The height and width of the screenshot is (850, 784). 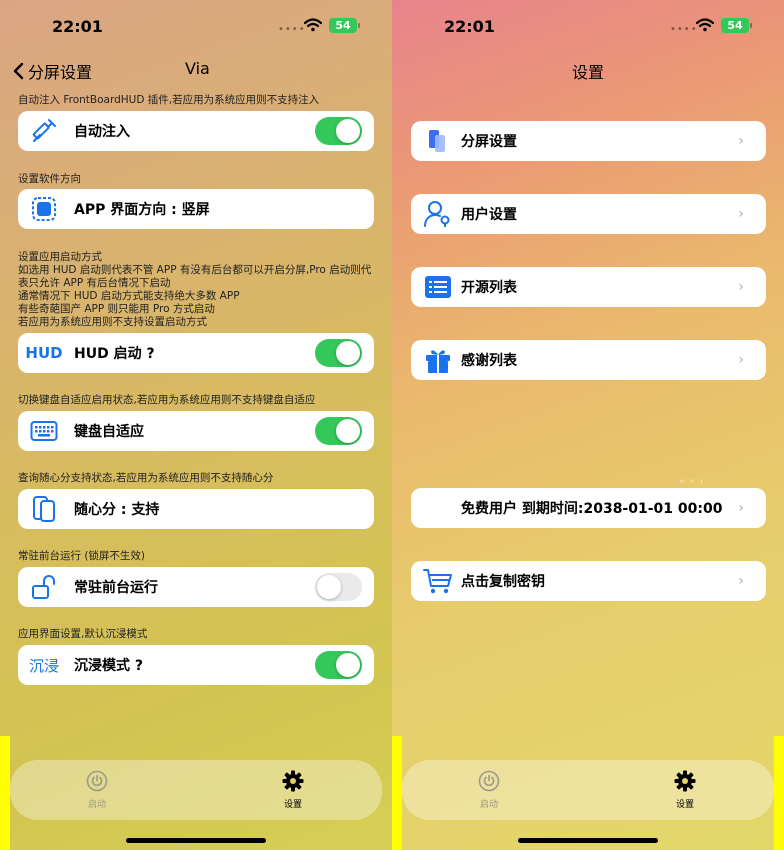 I want to click on nav-bar: 设置, so click(x=588, y=70).